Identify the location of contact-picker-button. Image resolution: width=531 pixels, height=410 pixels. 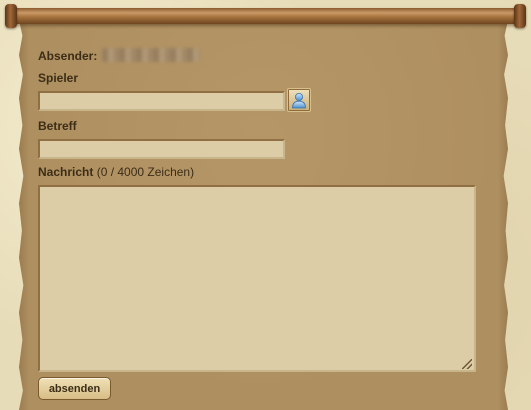
(299, 100).